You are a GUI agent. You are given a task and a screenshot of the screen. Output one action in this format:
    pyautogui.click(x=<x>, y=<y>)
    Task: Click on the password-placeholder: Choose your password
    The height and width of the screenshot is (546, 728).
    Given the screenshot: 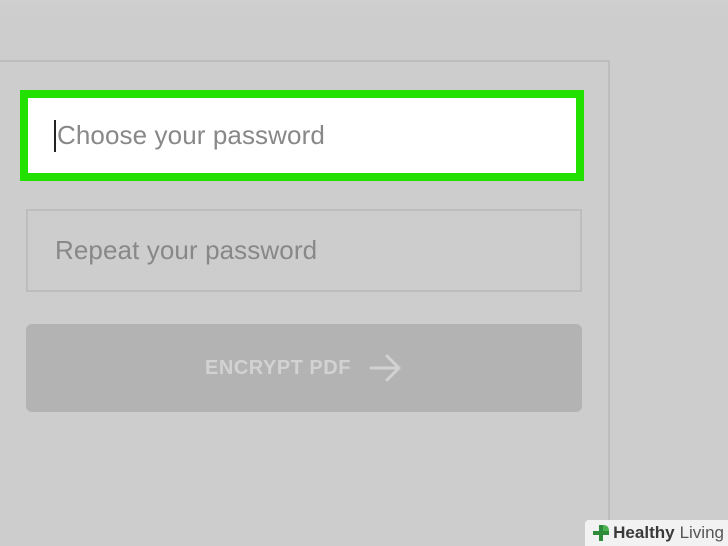 What is the action you would take?
    pyautogui.click(x=191, y=135)
    